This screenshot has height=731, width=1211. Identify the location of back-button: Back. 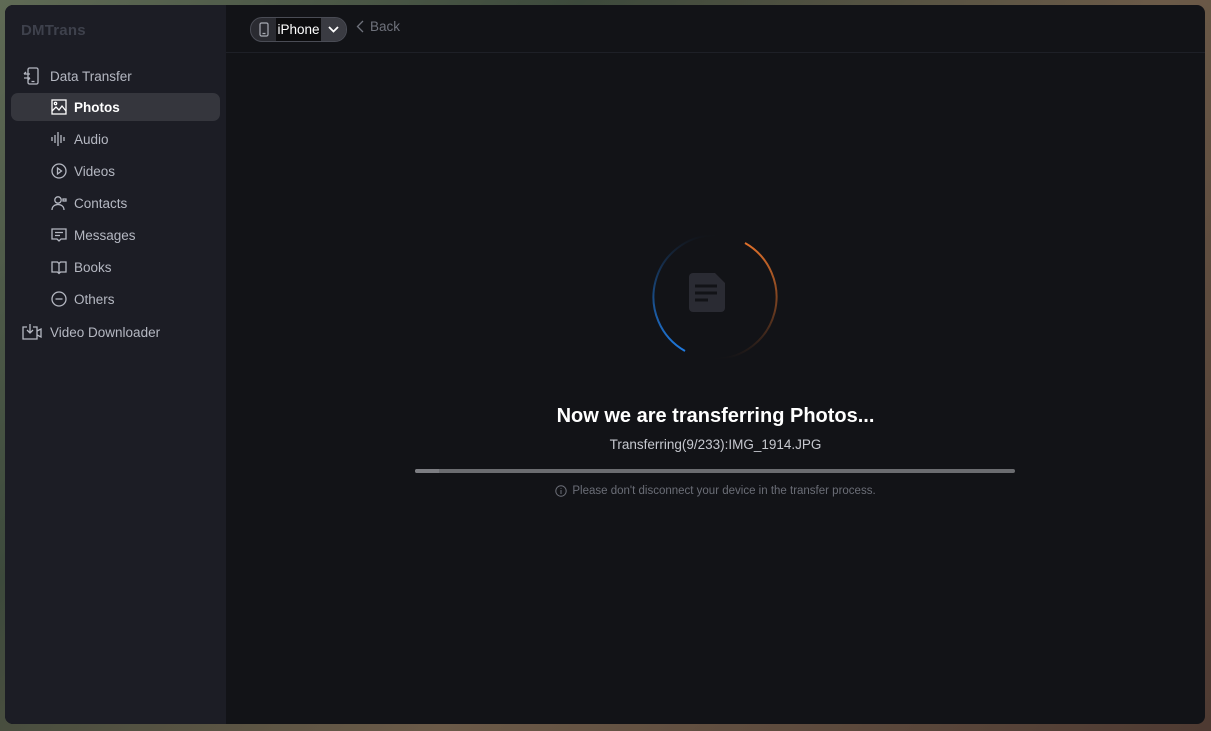
(378, 26).